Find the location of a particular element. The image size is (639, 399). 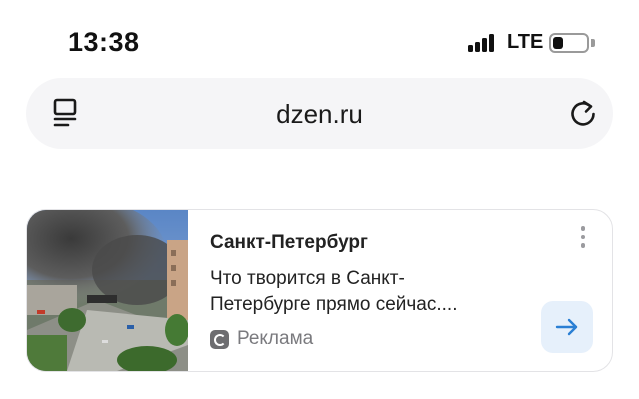

ad-label-text: Реклама is located at coordinates (275, 338).